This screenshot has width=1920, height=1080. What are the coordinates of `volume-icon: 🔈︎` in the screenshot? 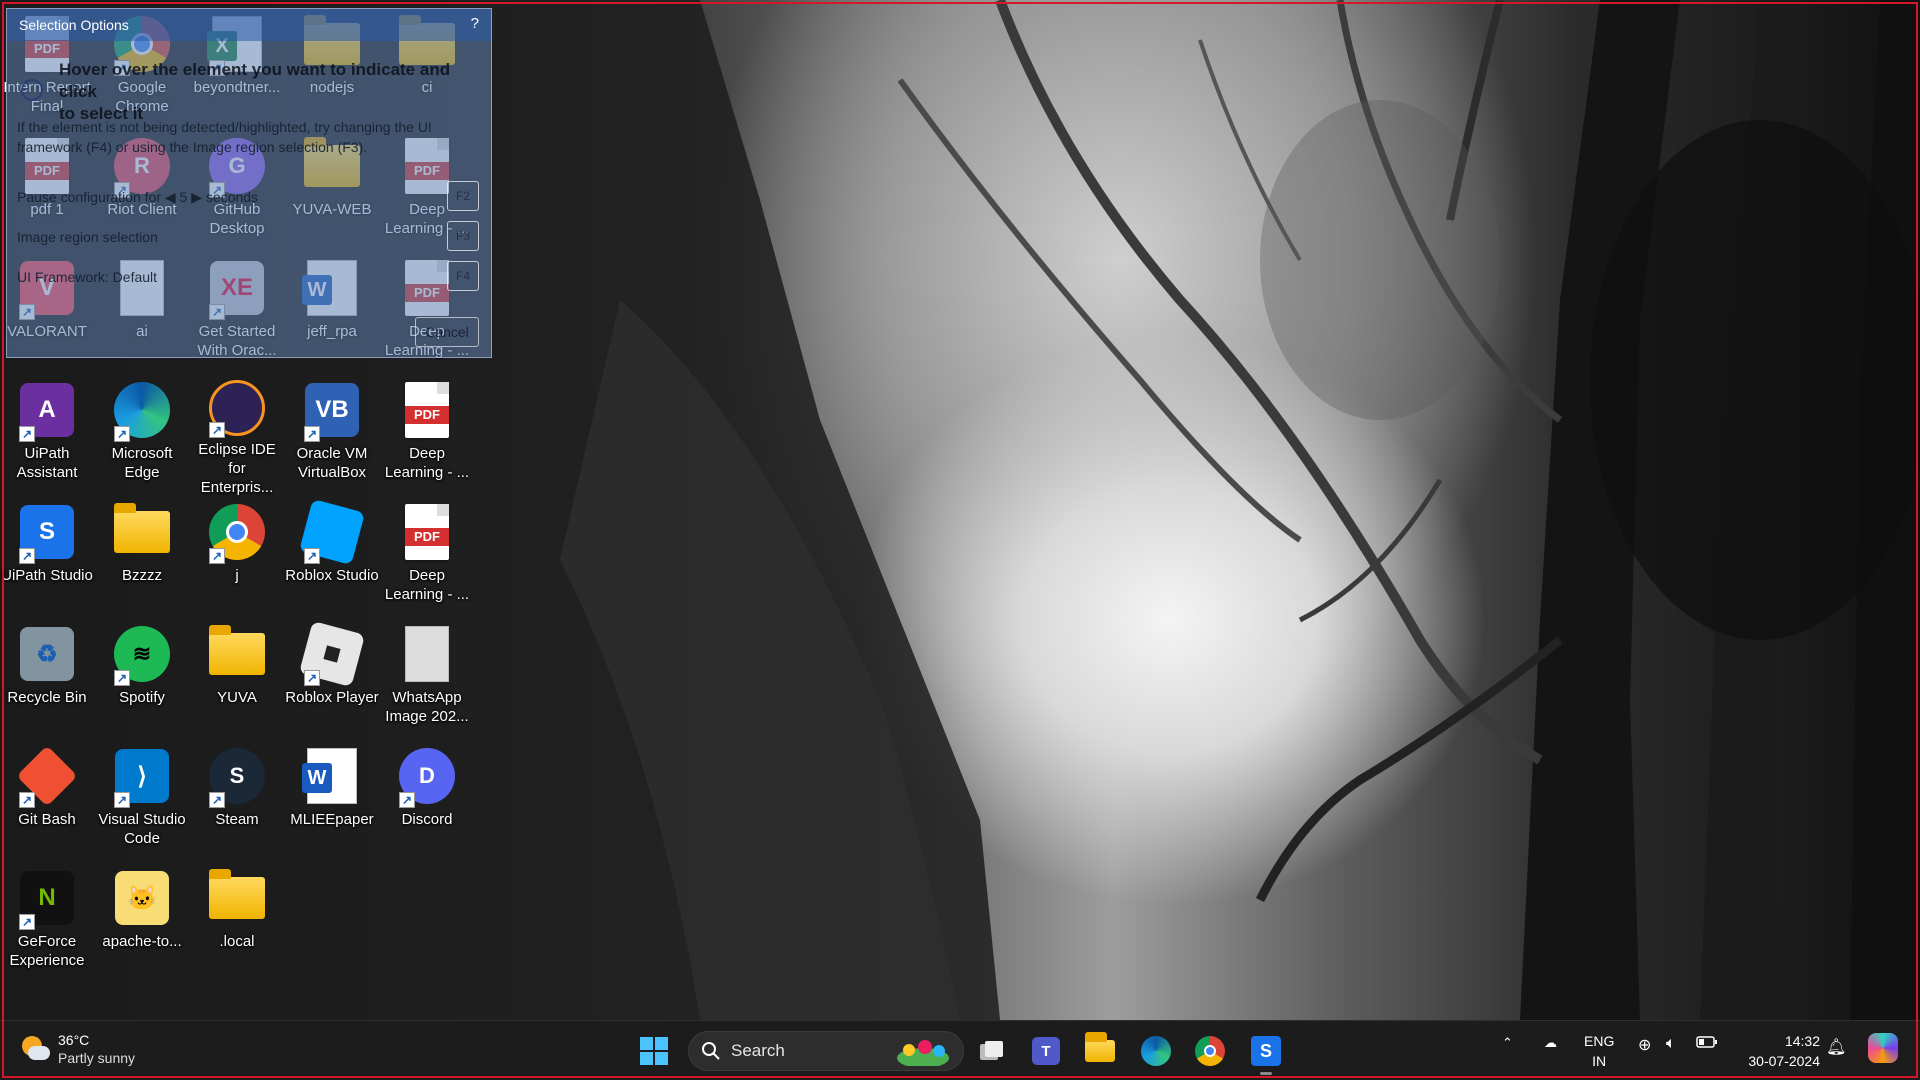 It's located at (1671, 1044).